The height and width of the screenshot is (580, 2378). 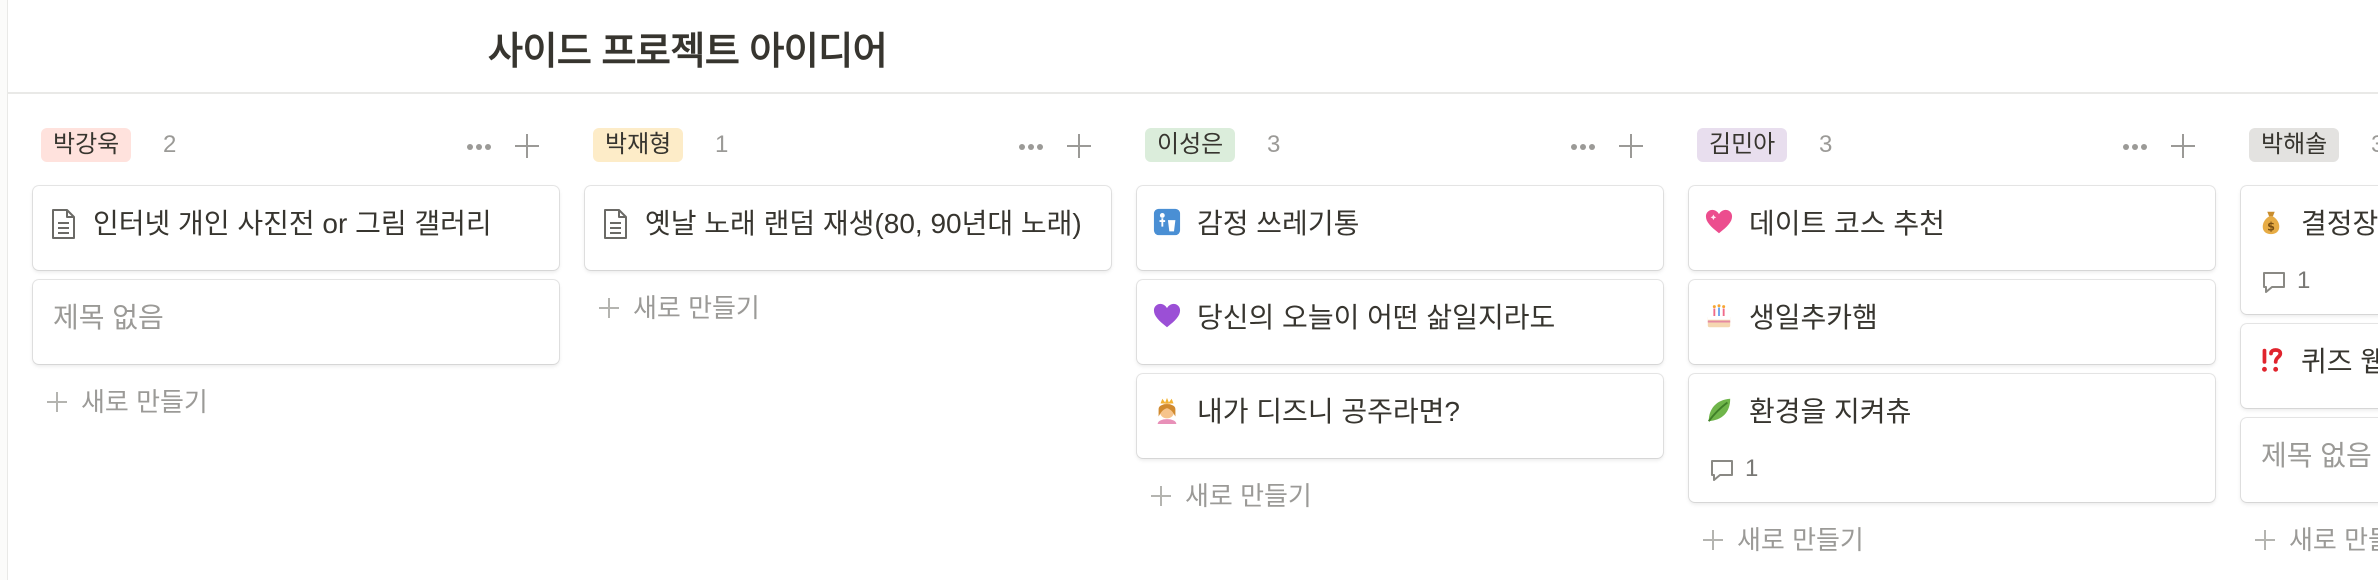 What do you see at coordinates (170, 144) in the screenshot?
I see `group-count: 2` at bounding box center [170, 144].